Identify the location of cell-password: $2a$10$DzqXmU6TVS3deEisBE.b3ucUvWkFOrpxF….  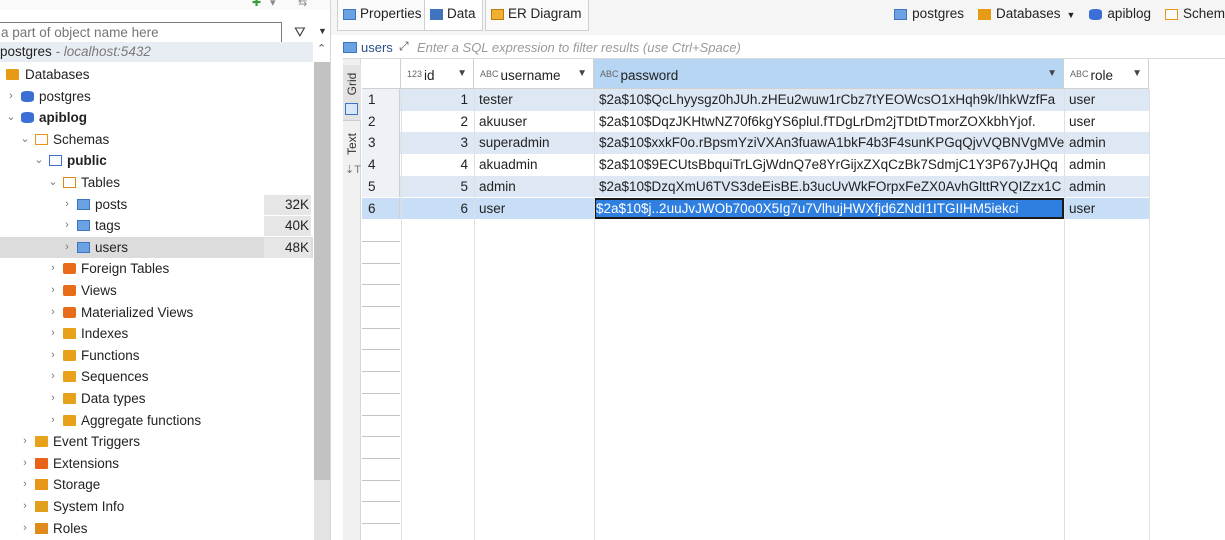
(829, 187).